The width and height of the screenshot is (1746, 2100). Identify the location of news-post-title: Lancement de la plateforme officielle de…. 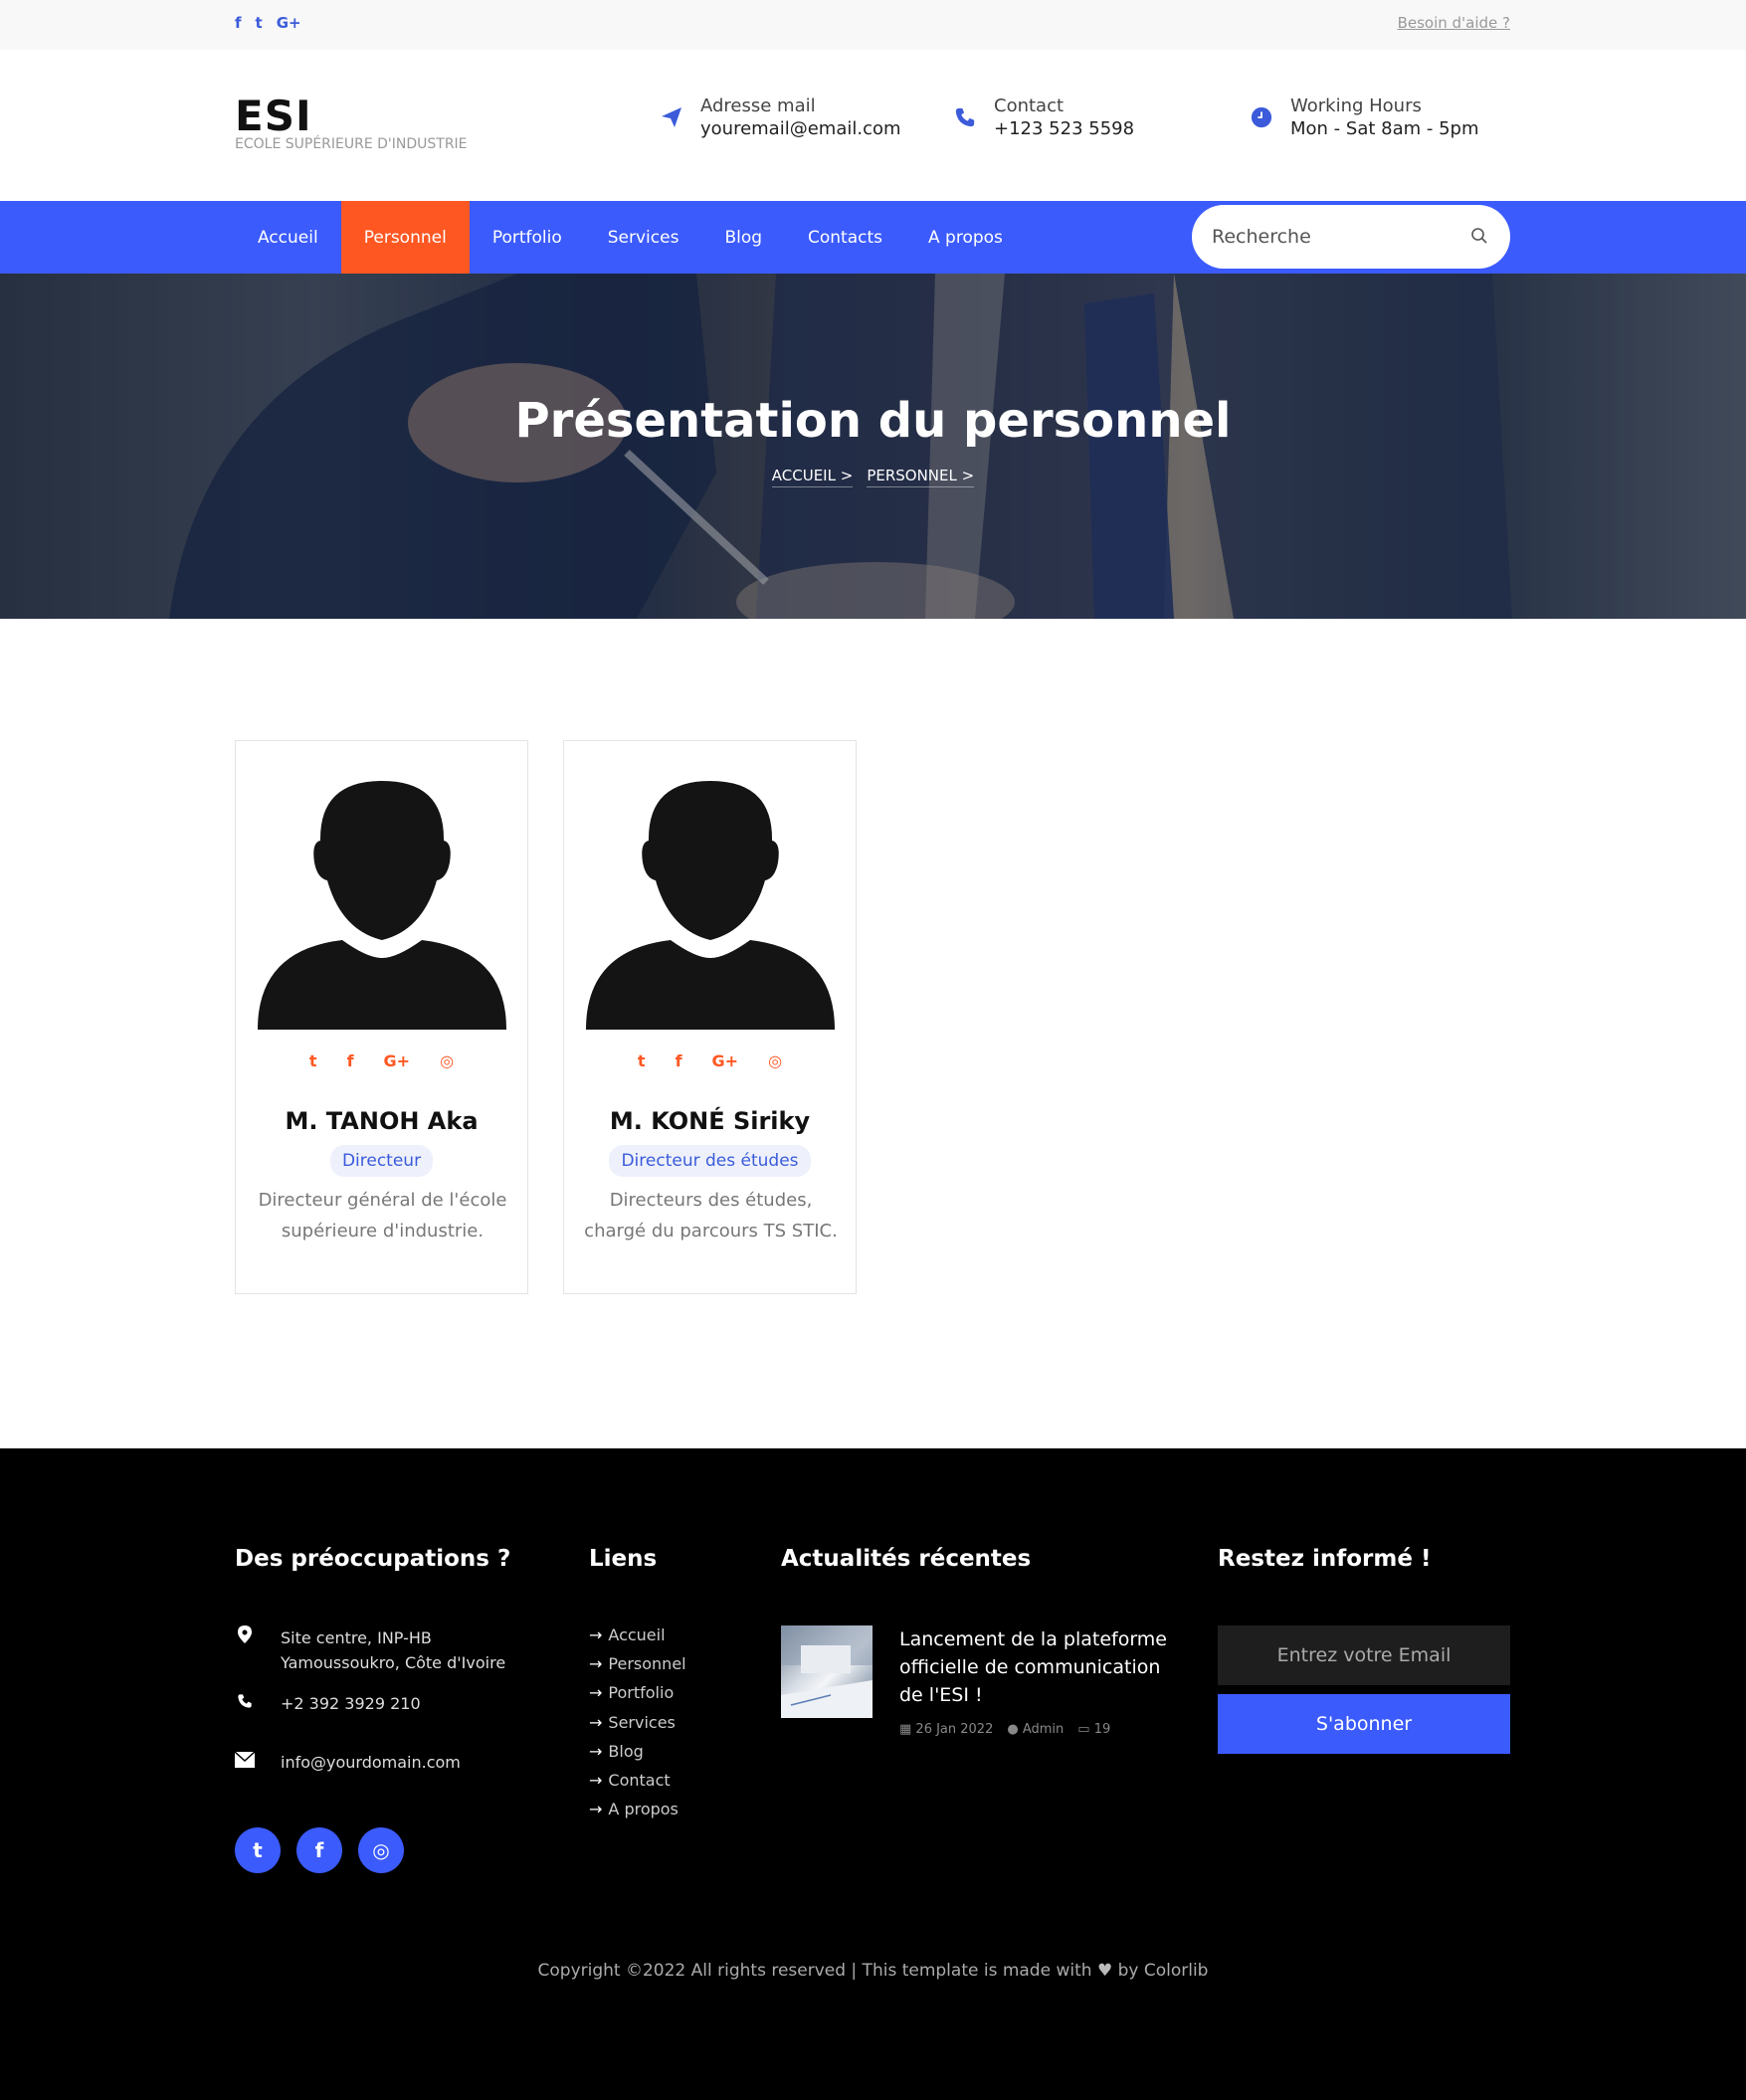
(1038, 1667).